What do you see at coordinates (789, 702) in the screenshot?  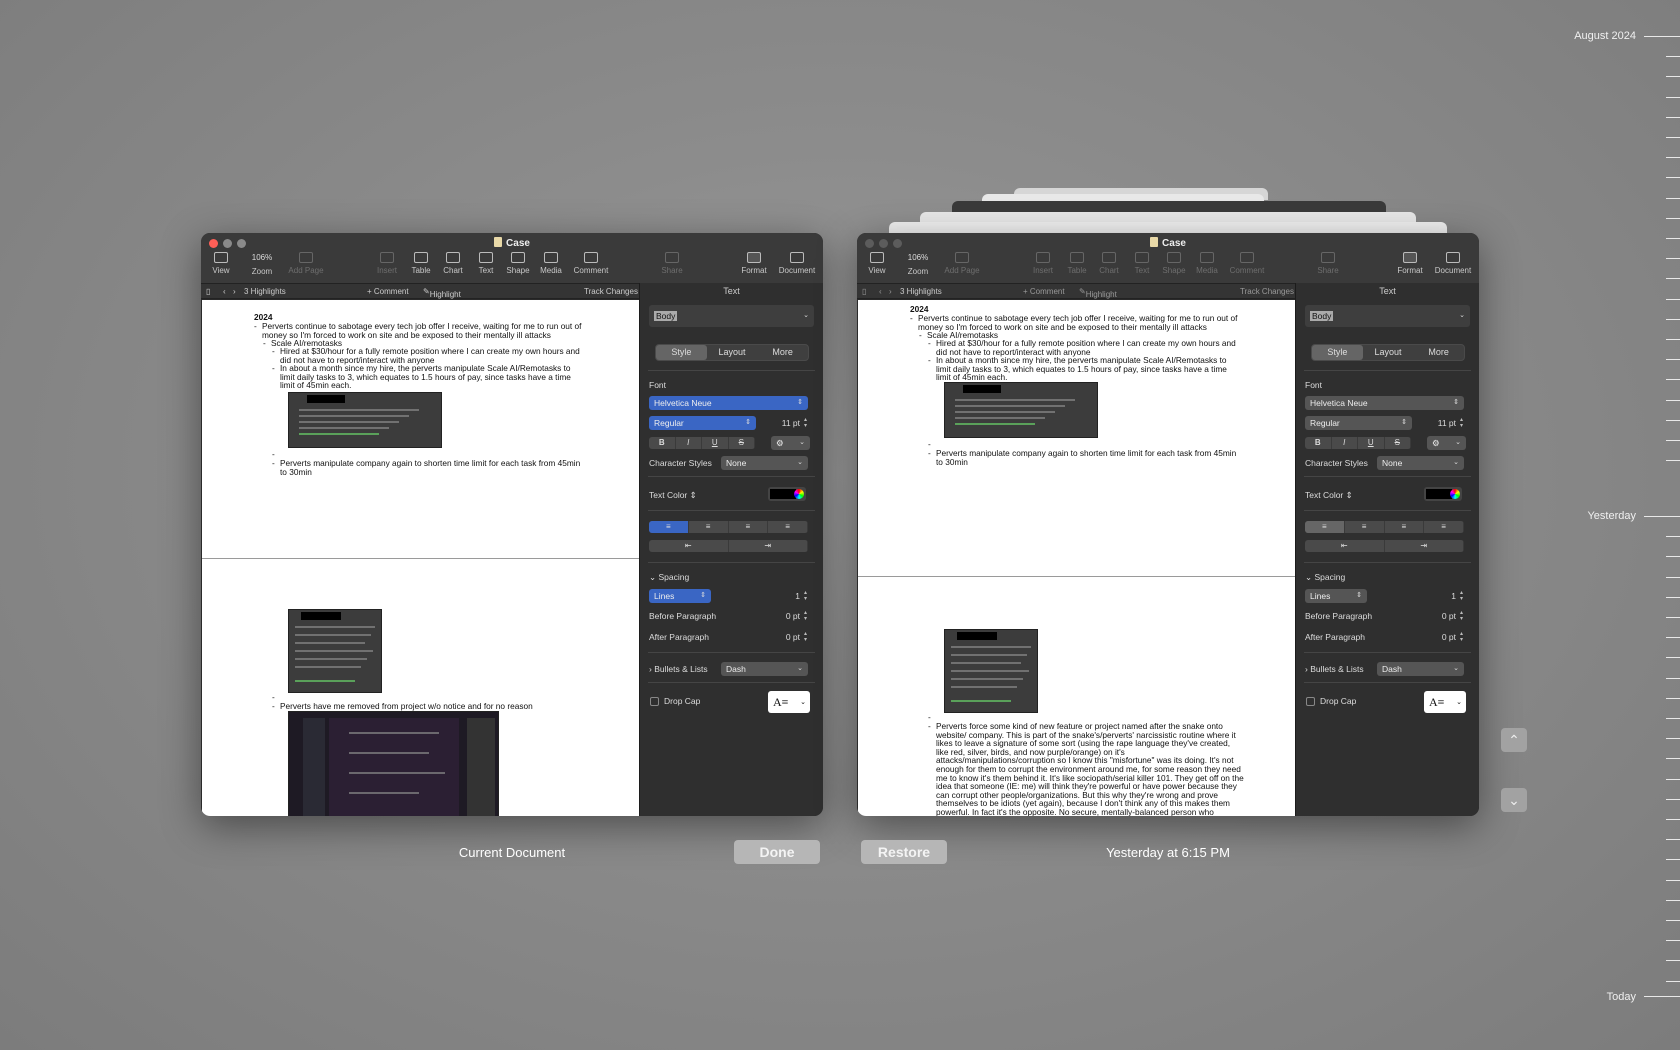 I see `drop-cap-style-menu: A≡ ⌄` at bounding box center [789, 702].